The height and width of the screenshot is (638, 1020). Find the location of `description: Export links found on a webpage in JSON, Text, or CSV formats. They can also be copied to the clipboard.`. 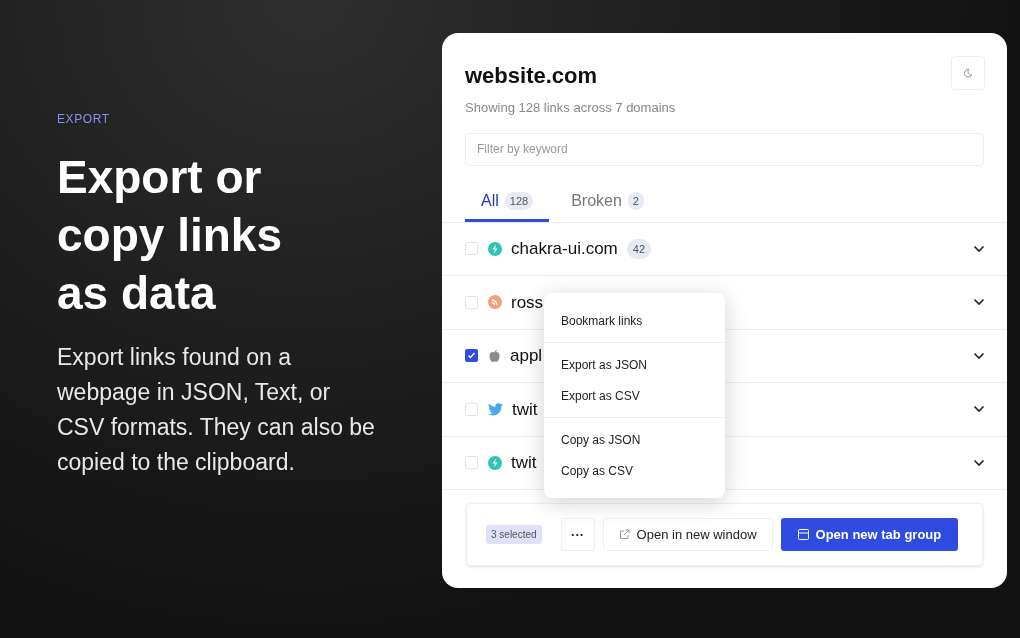

description: Export links found on a webpage in JSON, Text, or CSV formats. They can also be copied to the clipboard. is located at coordinates (216, 410).